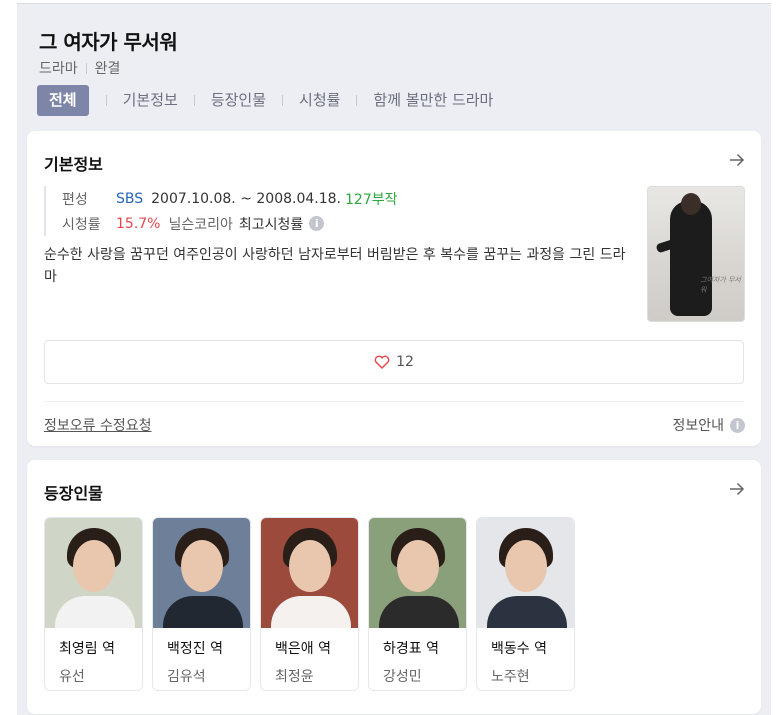  I want to click on basic-info-title: 기본정보, so click(73, 163).